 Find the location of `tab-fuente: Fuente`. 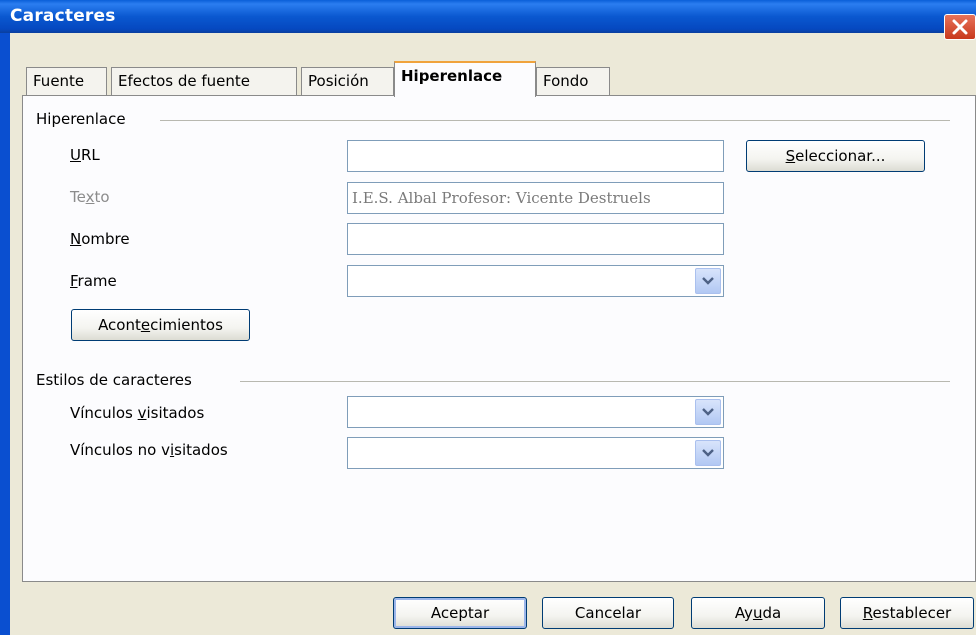

tab-fuente: Fuente is located at coordinates (66, 81).